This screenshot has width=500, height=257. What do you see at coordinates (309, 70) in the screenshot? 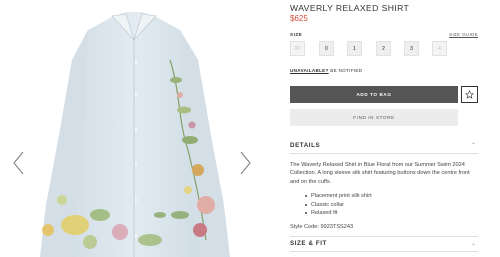
I see `unavailable-link: UNAVAILABLE?` at bounding box center [309, 70].